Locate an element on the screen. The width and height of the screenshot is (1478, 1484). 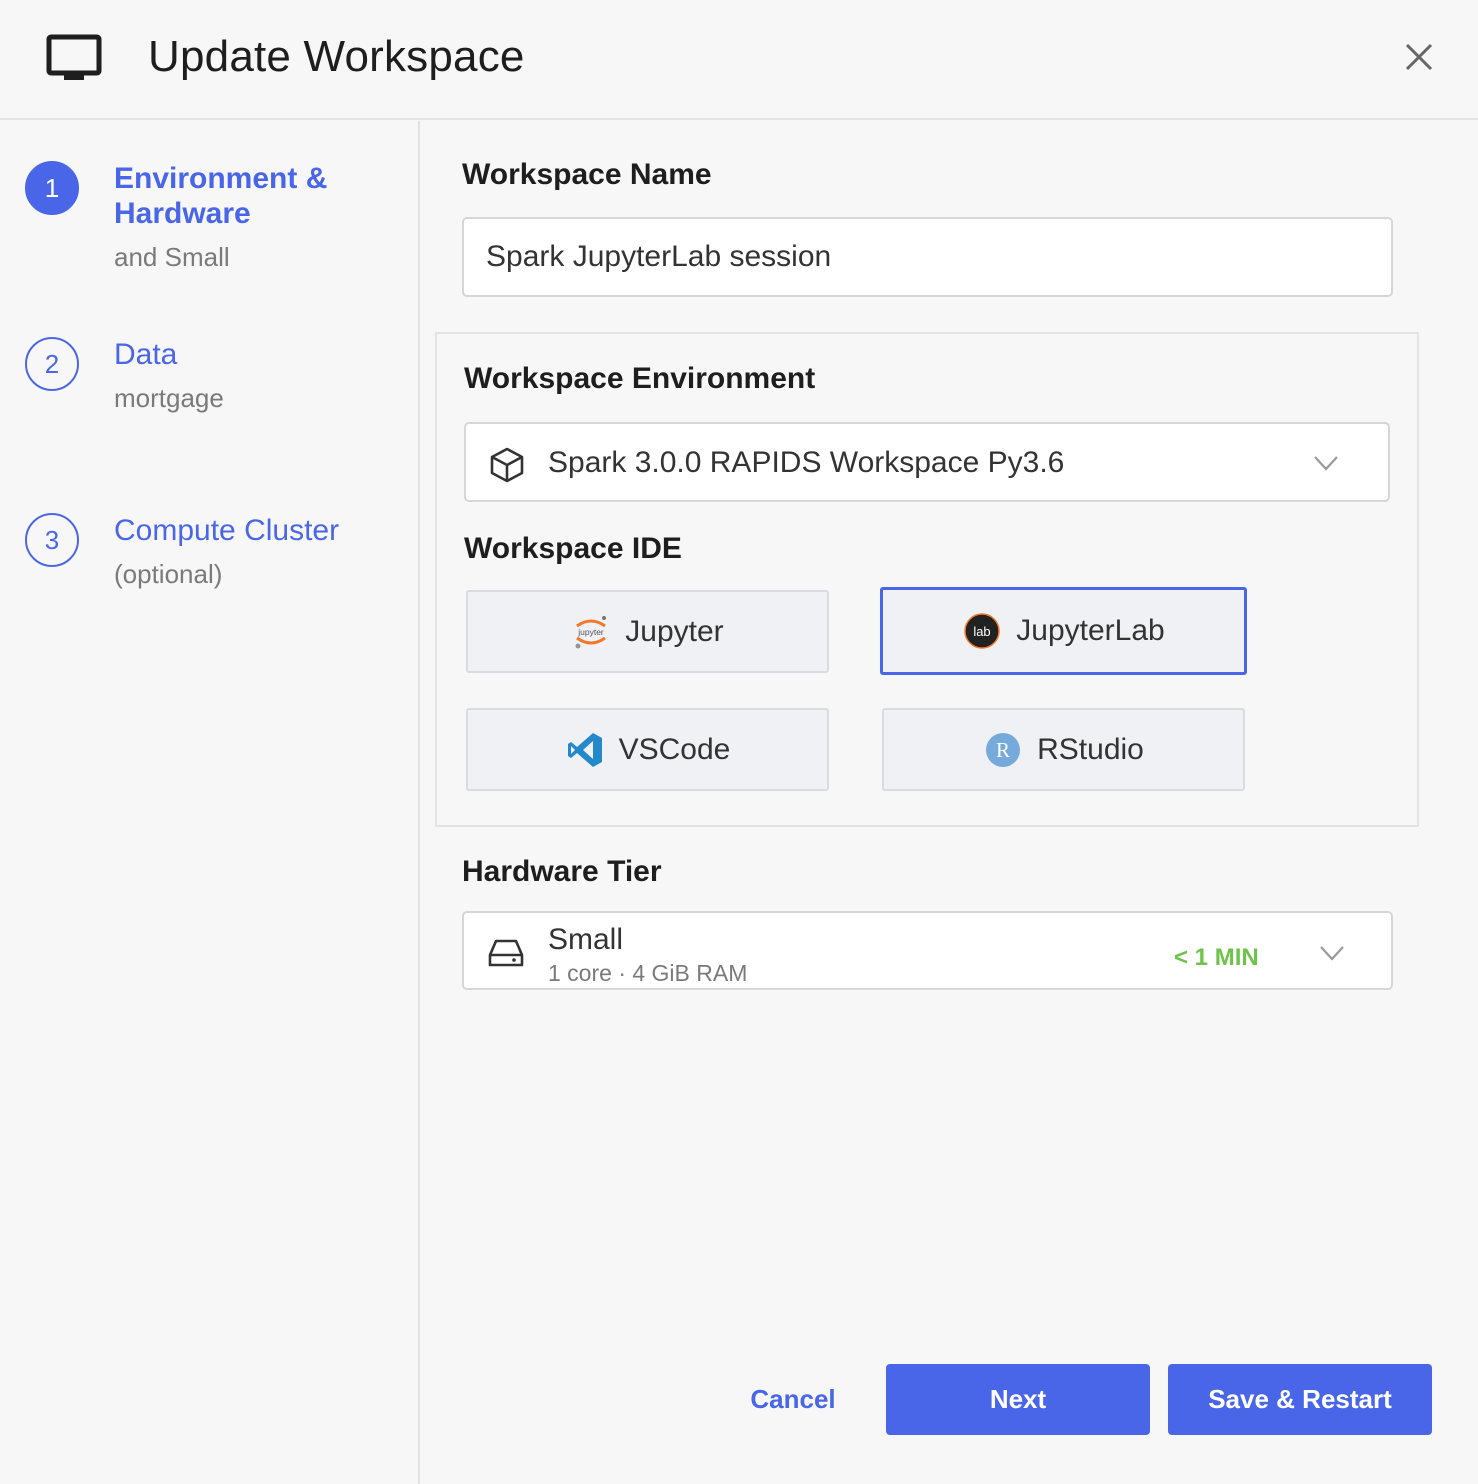
svg-text: R is located at coordinates (1003, 750).